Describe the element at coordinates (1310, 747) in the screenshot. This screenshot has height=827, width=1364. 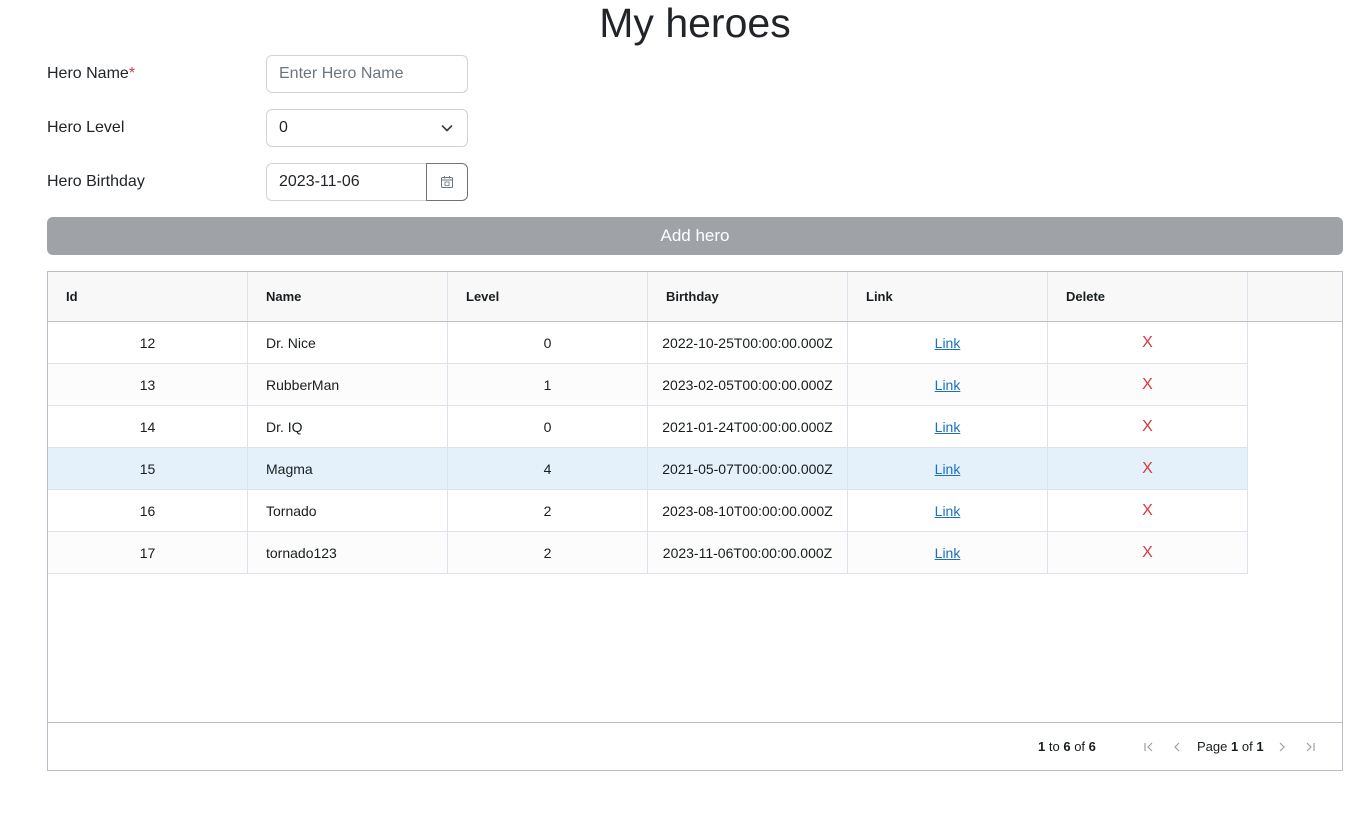
I see `last-page-icon` at that location.